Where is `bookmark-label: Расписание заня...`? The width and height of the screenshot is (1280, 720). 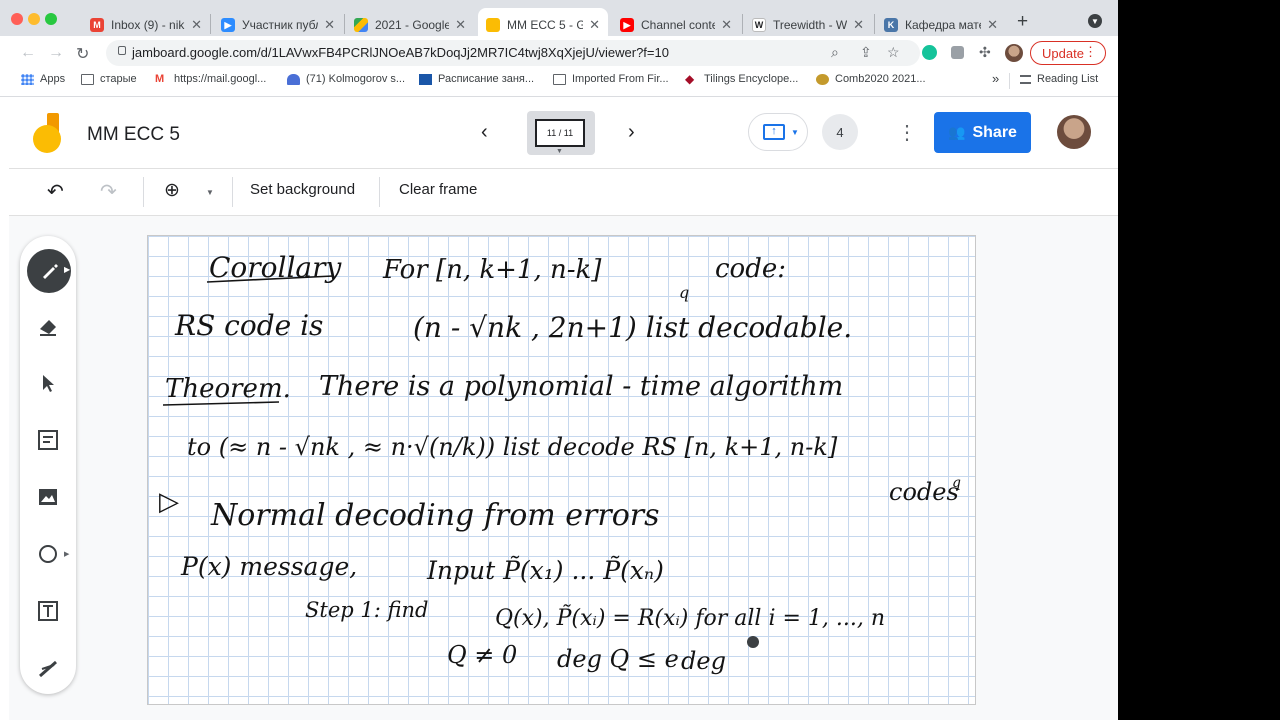 bookmark-label: Расписание заня... is located at coordinates (486, 79).